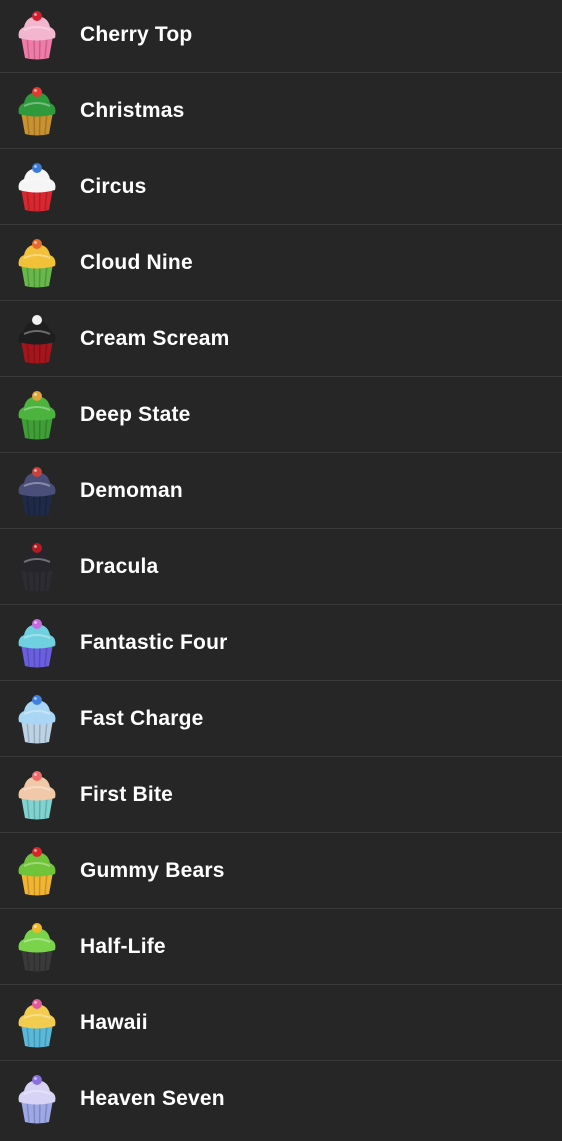 The width and height of the screenshot is (562, 1141). What do you see at coordinates (281, 795) in the screenshot?
I see `list-item-first-bite: First Bite` at bounding box center [281, 795].